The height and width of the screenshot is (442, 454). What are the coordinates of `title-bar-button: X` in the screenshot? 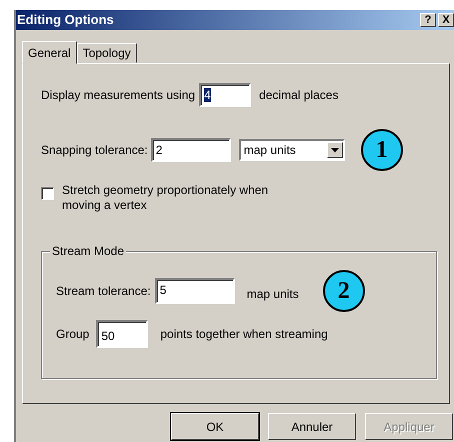 It's located at (446, 20).